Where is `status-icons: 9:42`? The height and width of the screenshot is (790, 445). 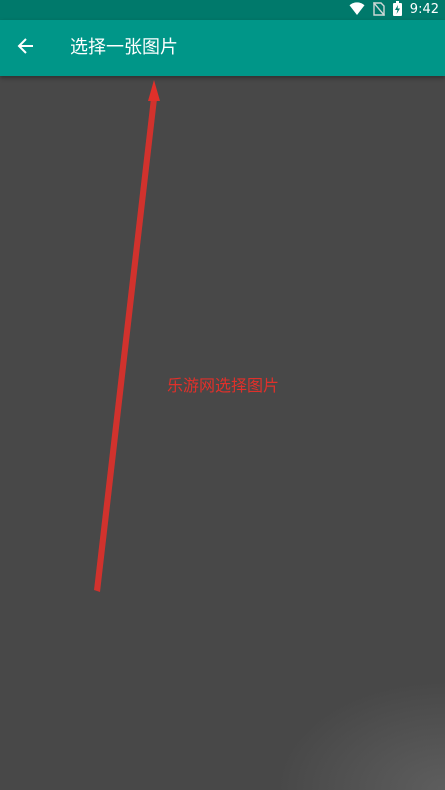 status-icons: 9:42 is located at coordinates (394, 10).